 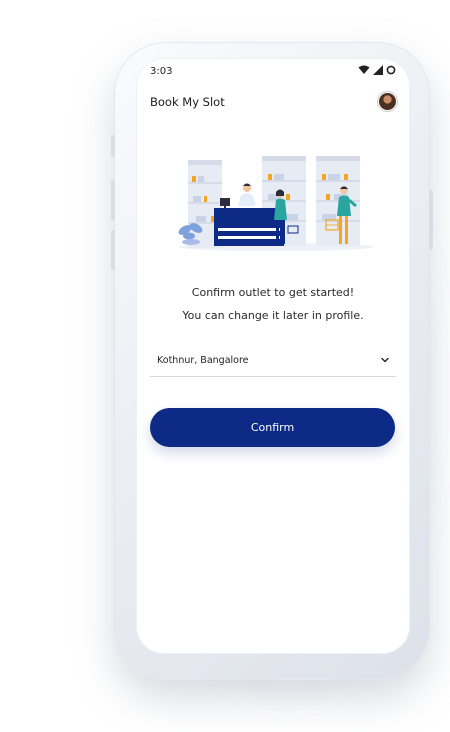 What do you see at coordinates (273, 363) in the screenshot?
I see `outlet-select: Kothnur, Bangalore` at bounding box center [273, 363].